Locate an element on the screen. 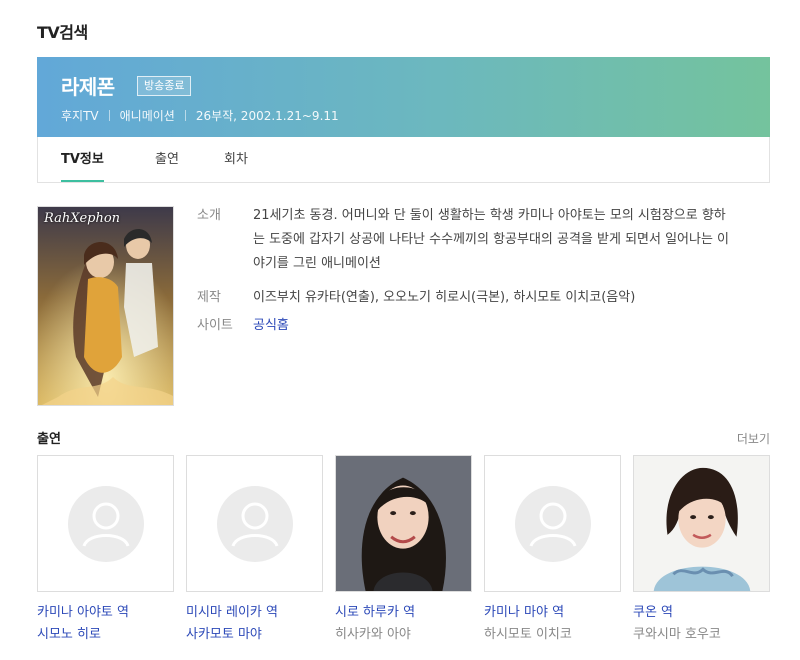 This screenshot has height=660, width=800. meta-genre: 애니메이션 is located at coordinates (147, 116).